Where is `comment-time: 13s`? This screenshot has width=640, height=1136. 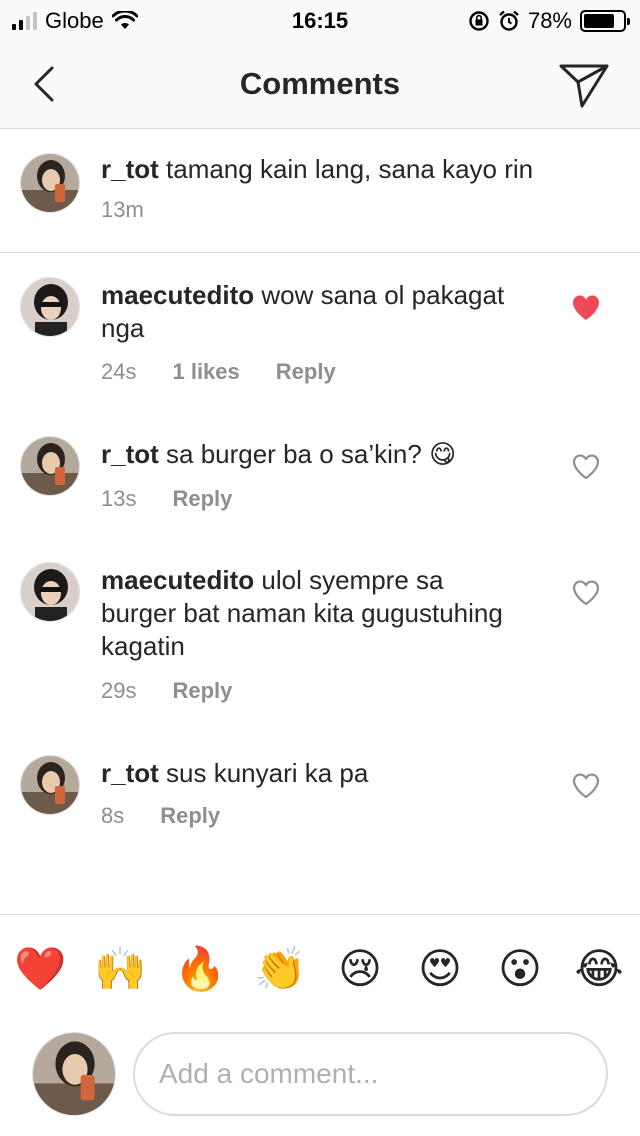 comment-time: 13s is located at coordinates (119, 498).